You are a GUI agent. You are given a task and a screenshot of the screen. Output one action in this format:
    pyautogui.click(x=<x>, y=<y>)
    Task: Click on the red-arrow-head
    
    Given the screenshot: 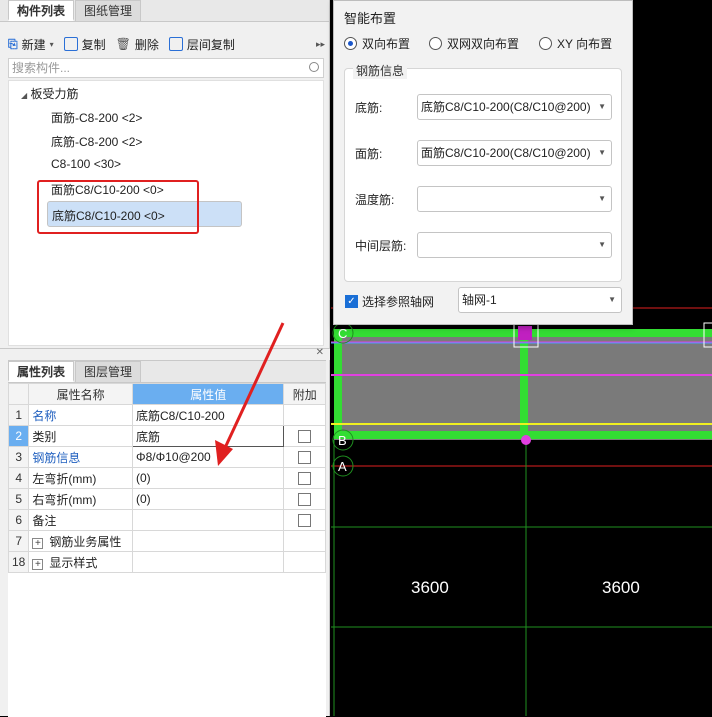 What is the action you would take?
    pyautogui.click(x=224, y=453)
    